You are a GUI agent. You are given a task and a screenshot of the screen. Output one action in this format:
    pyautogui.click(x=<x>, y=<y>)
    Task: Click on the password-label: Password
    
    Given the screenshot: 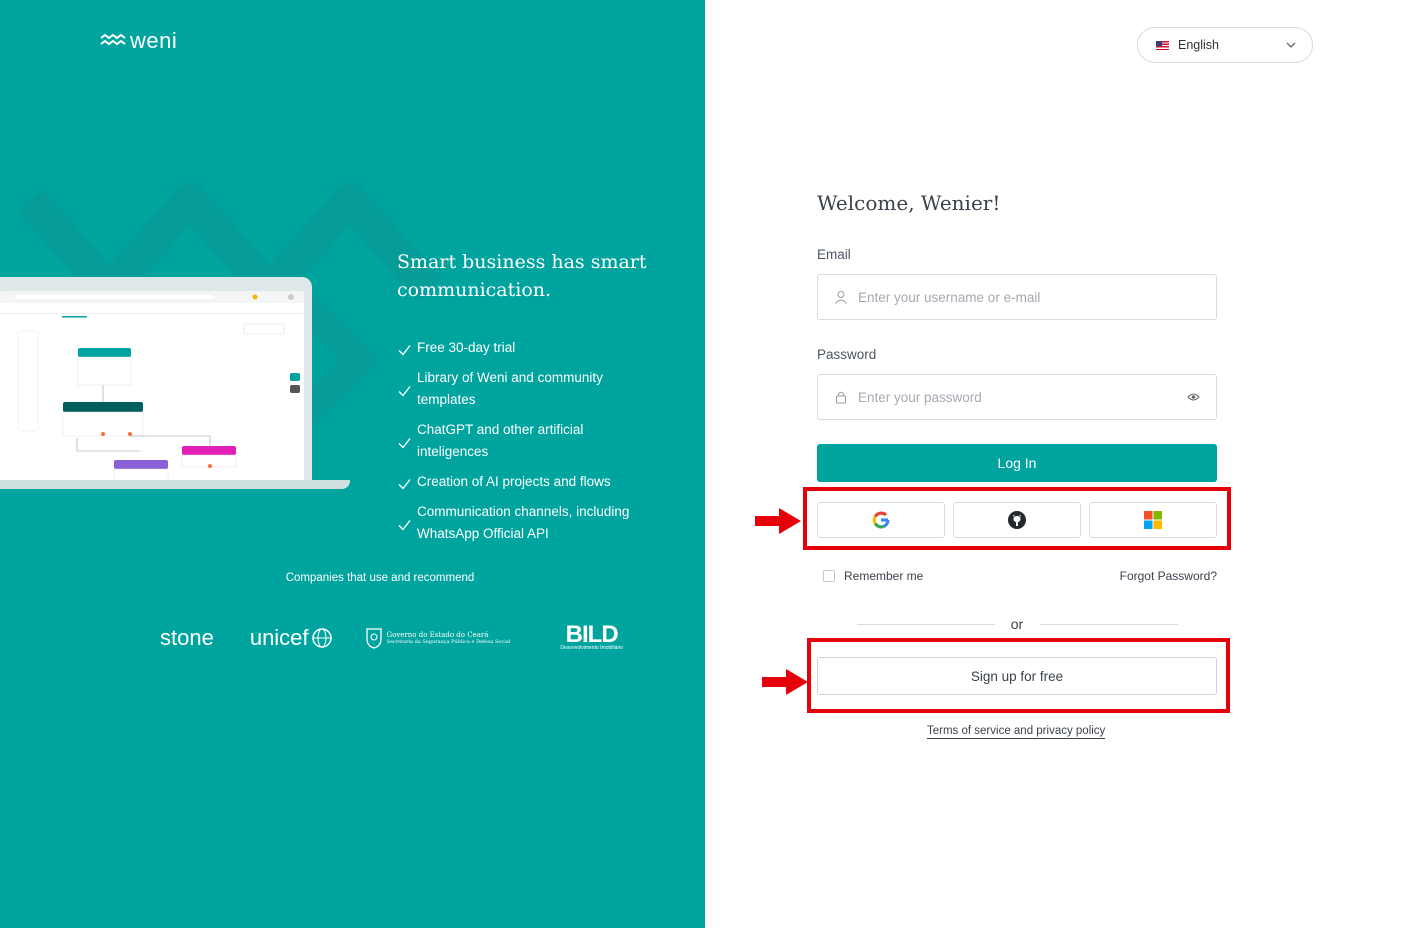 What is the action you would take?
    pyautogui.click(x=847, y=354)
    